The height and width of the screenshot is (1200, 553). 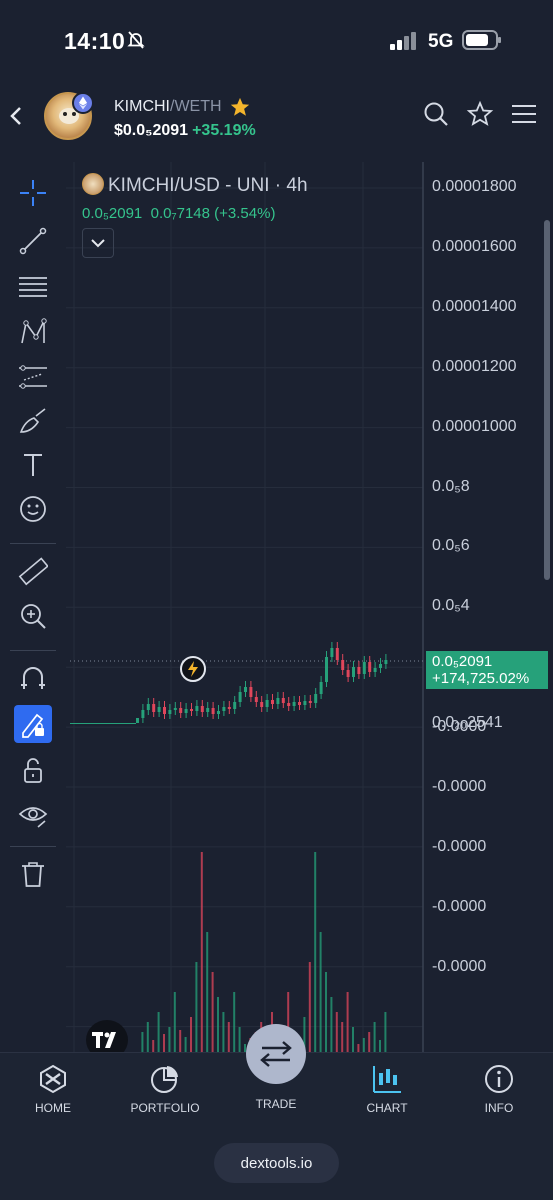 What do you see at coordinates (33, 241) in the screenshot?
I see `trend-line-icon` at bounding box center [33, 241].